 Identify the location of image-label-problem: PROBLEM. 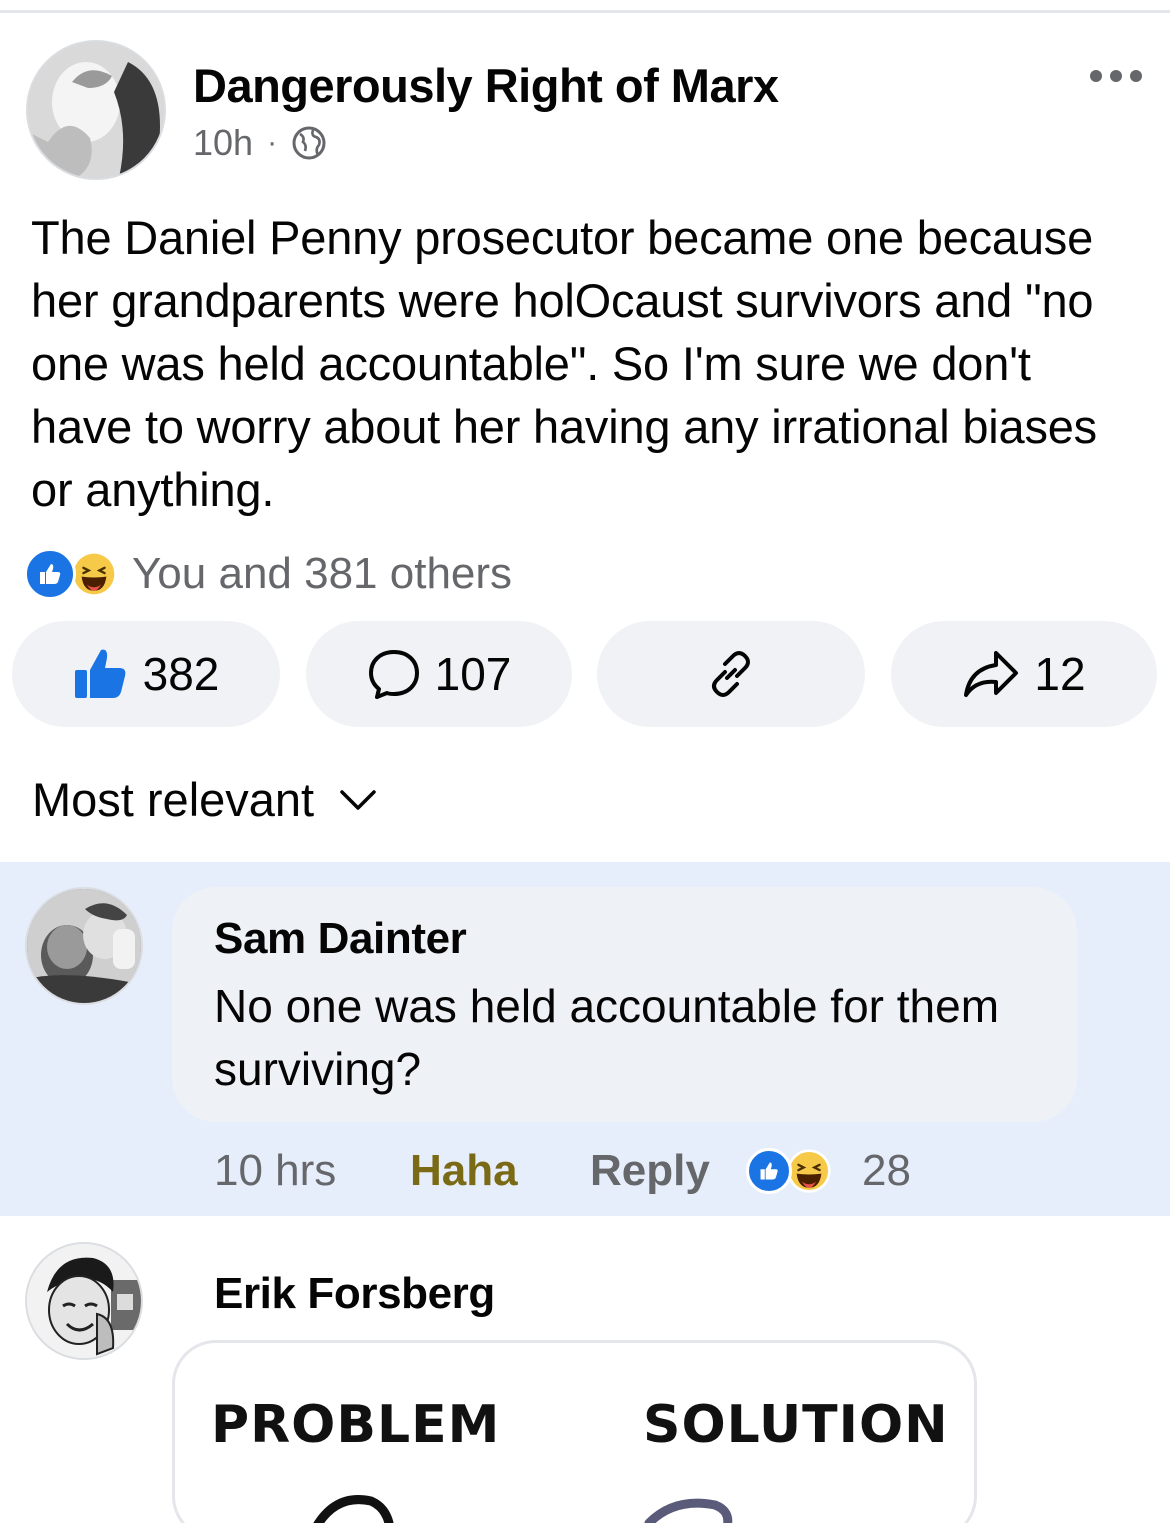
(356, 1425).